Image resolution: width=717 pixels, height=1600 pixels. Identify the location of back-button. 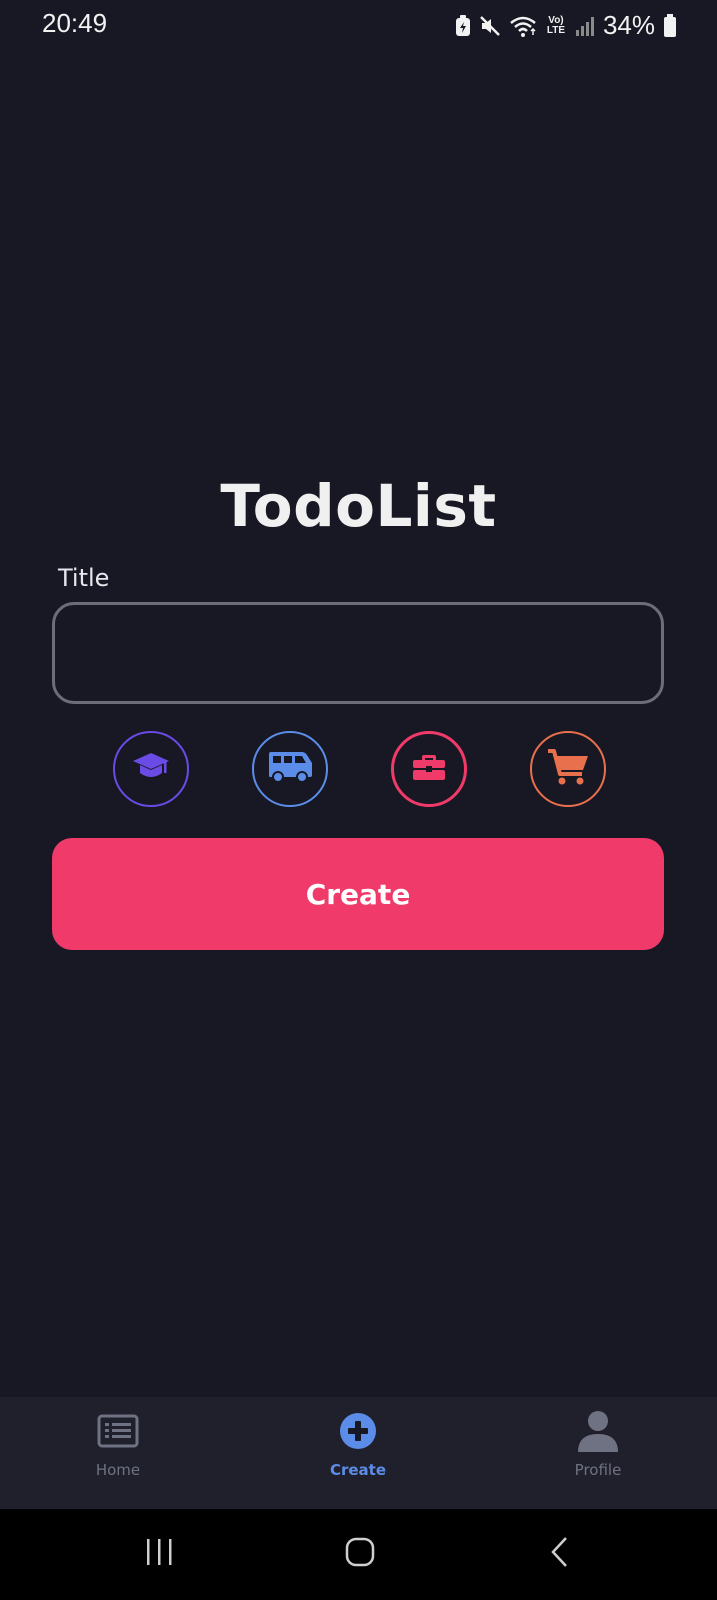
(560, 1554).